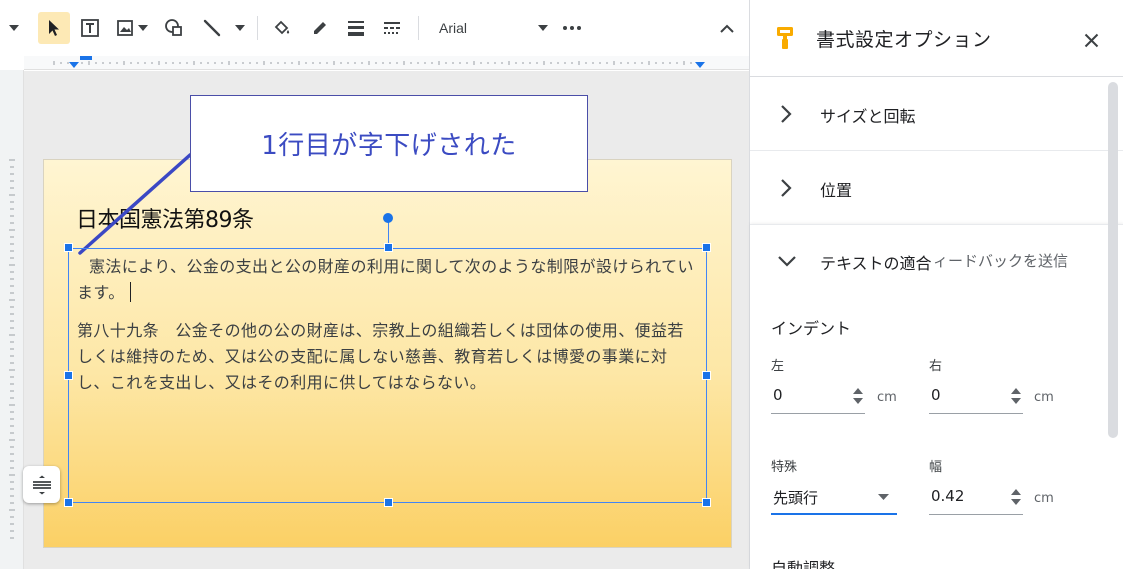  I want to click on callout-annotation: 1行目が字下げされた, so click(389, 143).